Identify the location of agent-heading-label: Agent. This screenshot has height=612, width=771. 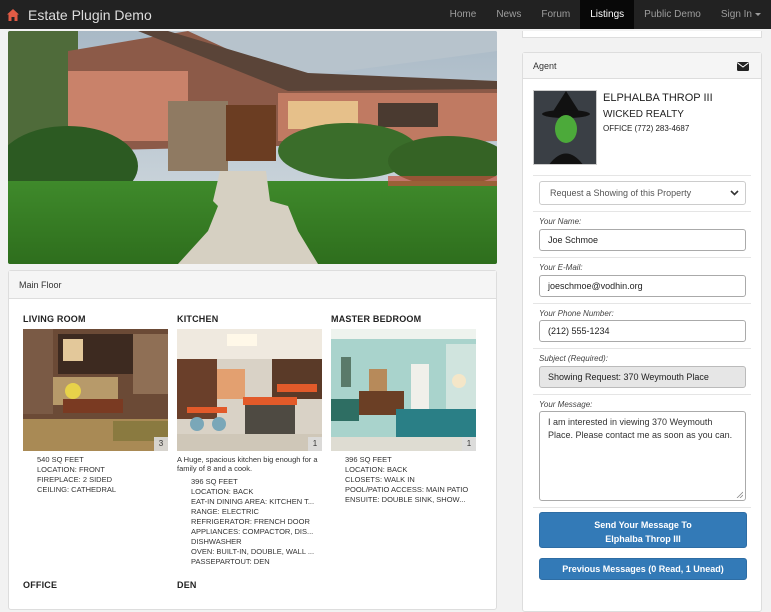
(545, 66).